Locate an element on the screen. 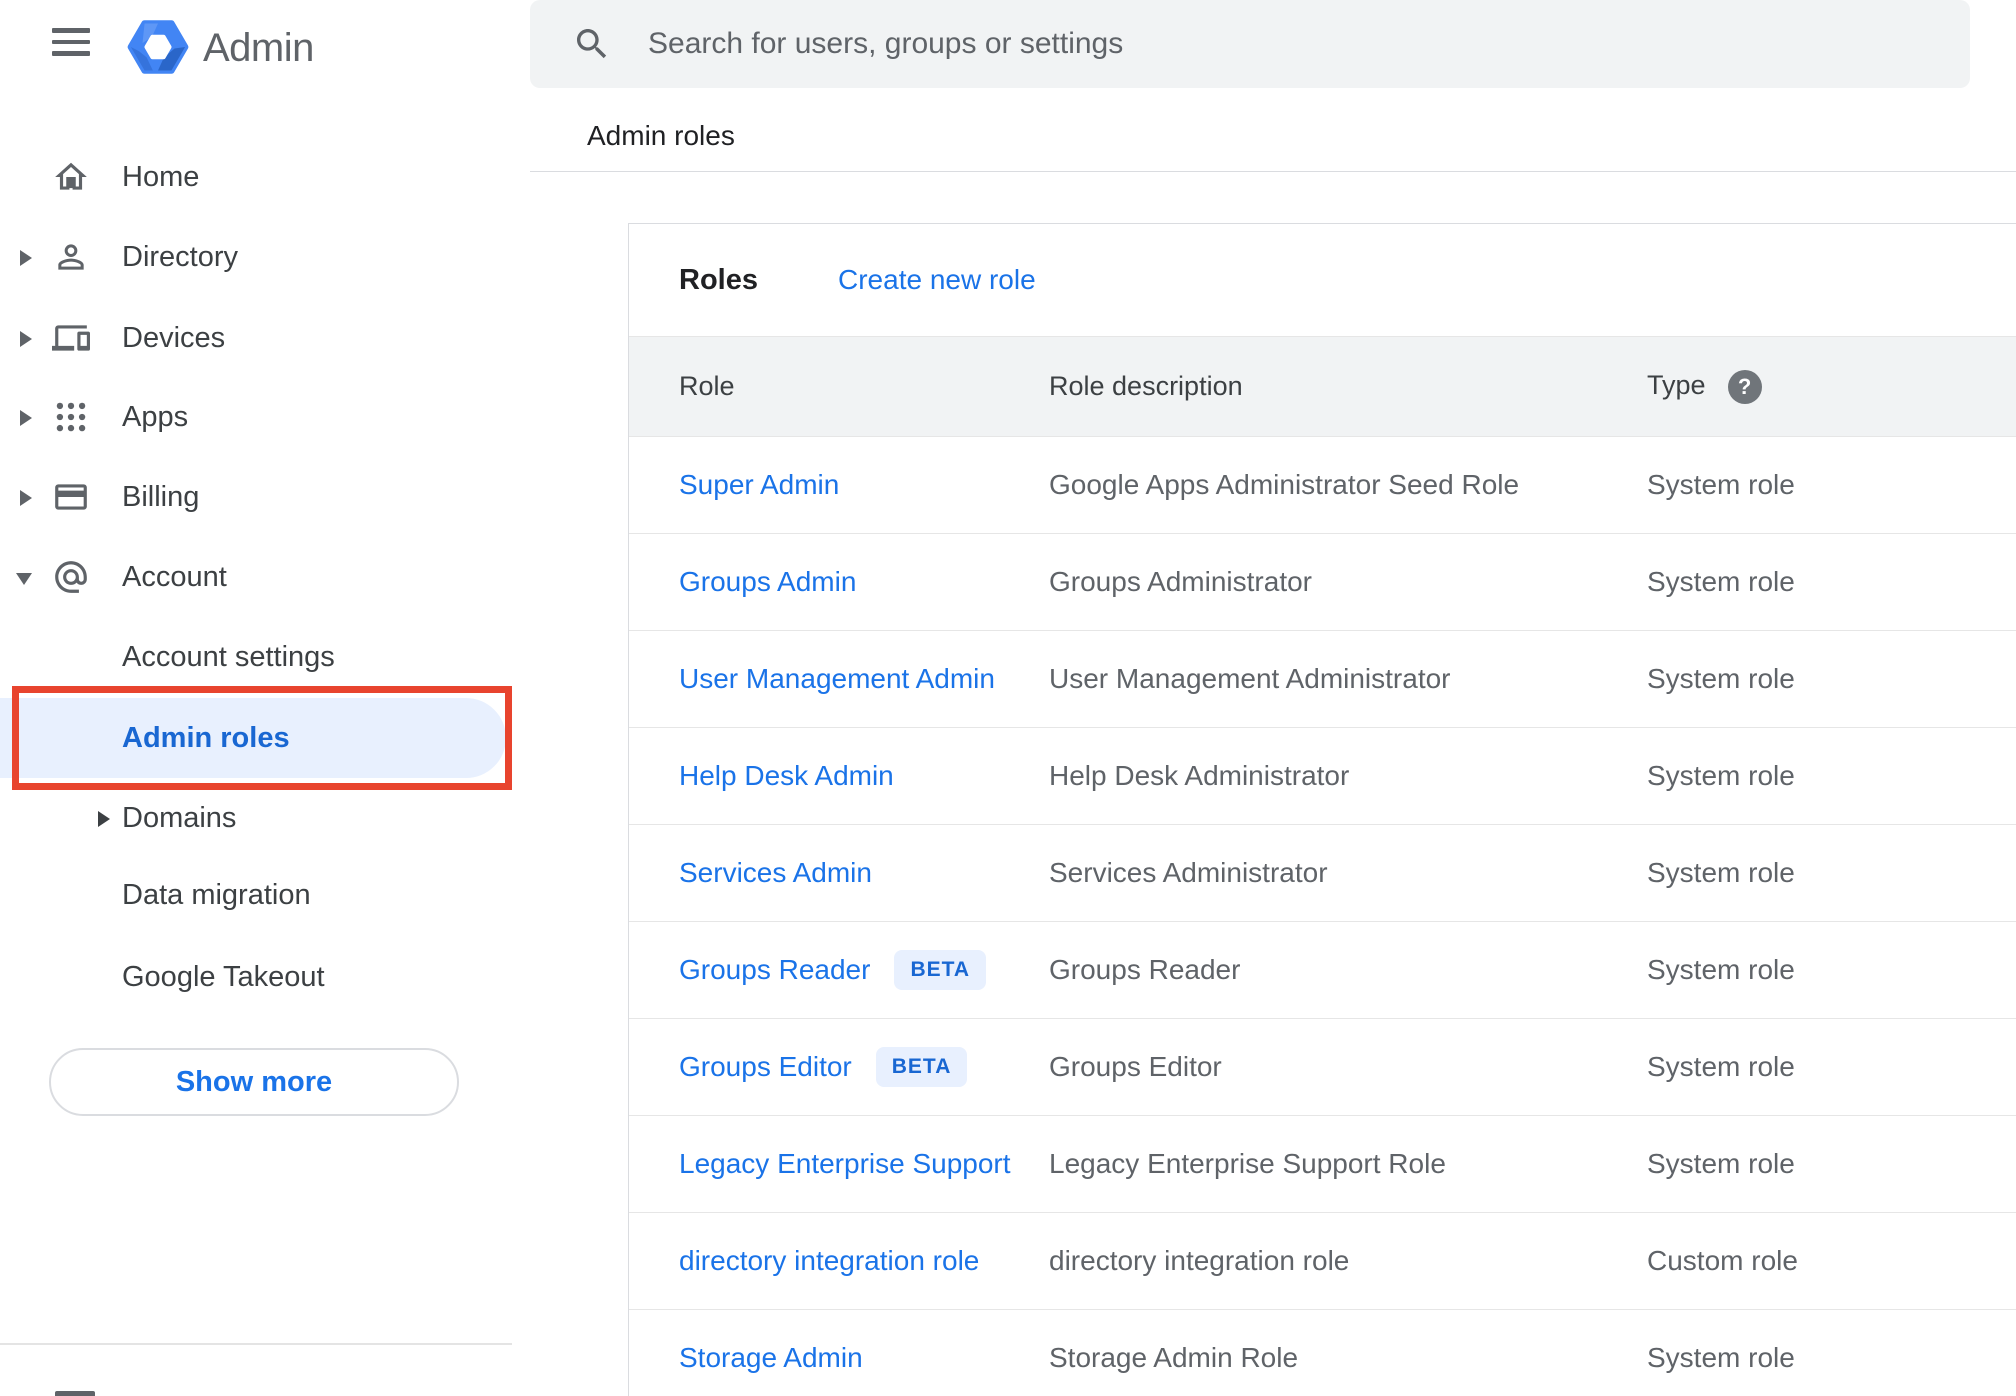  role-link: Services Admin is located at coordinates (775, 873).